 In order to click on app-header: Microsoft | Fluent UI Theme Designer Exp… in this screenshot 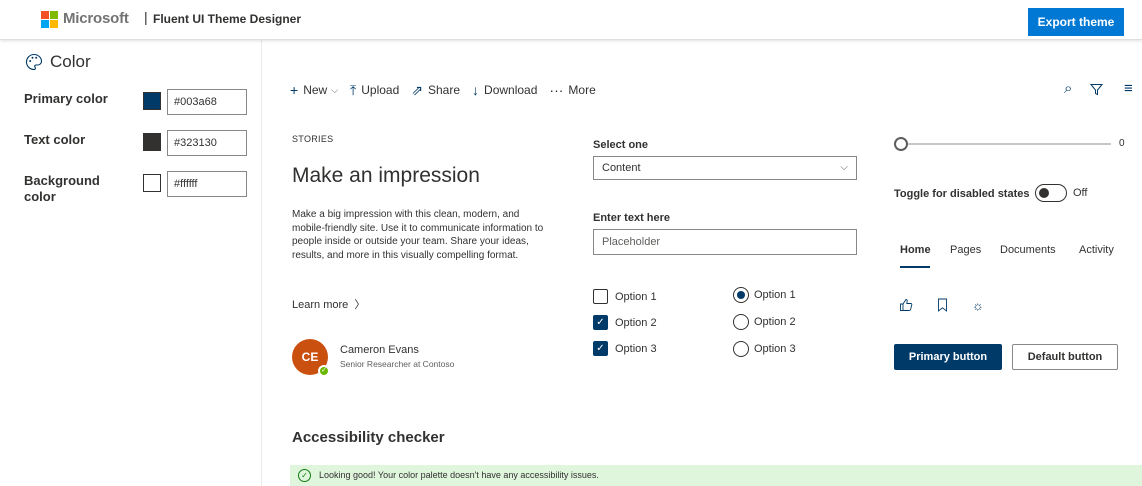, I will do `click(571, 20)`.